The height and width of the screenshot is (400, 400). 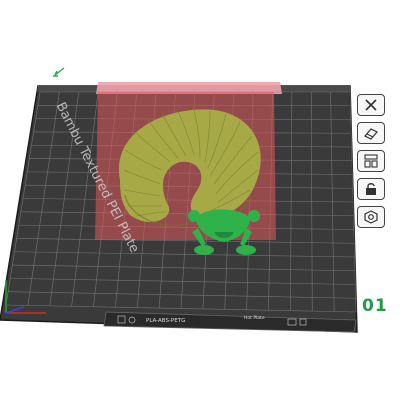 I want to click on settings-tool-button, so click(x=371, y=217).